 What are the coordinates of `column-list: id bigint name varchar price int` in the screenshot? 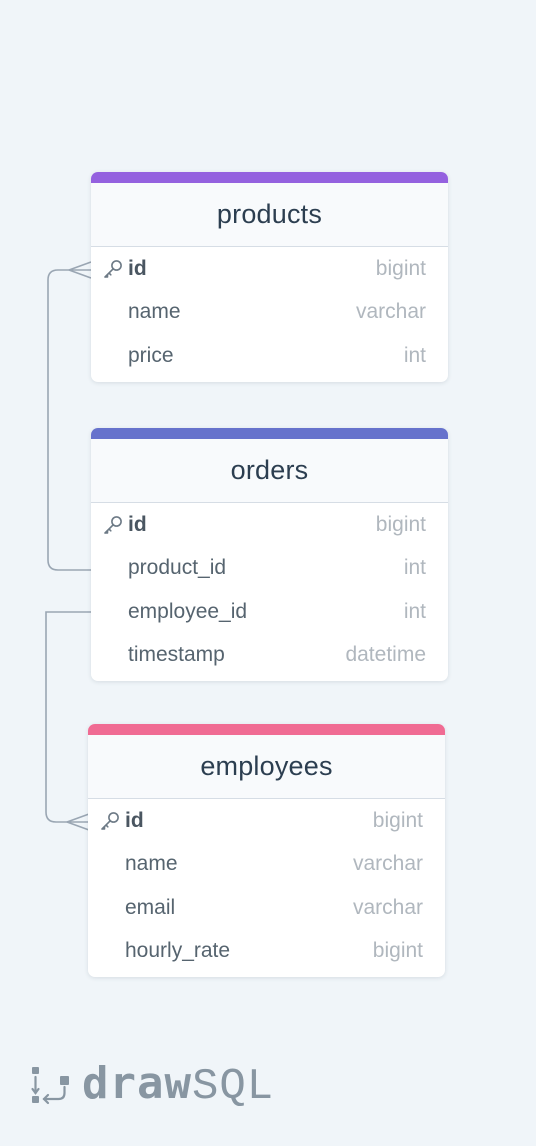 It's located at (269, 314).